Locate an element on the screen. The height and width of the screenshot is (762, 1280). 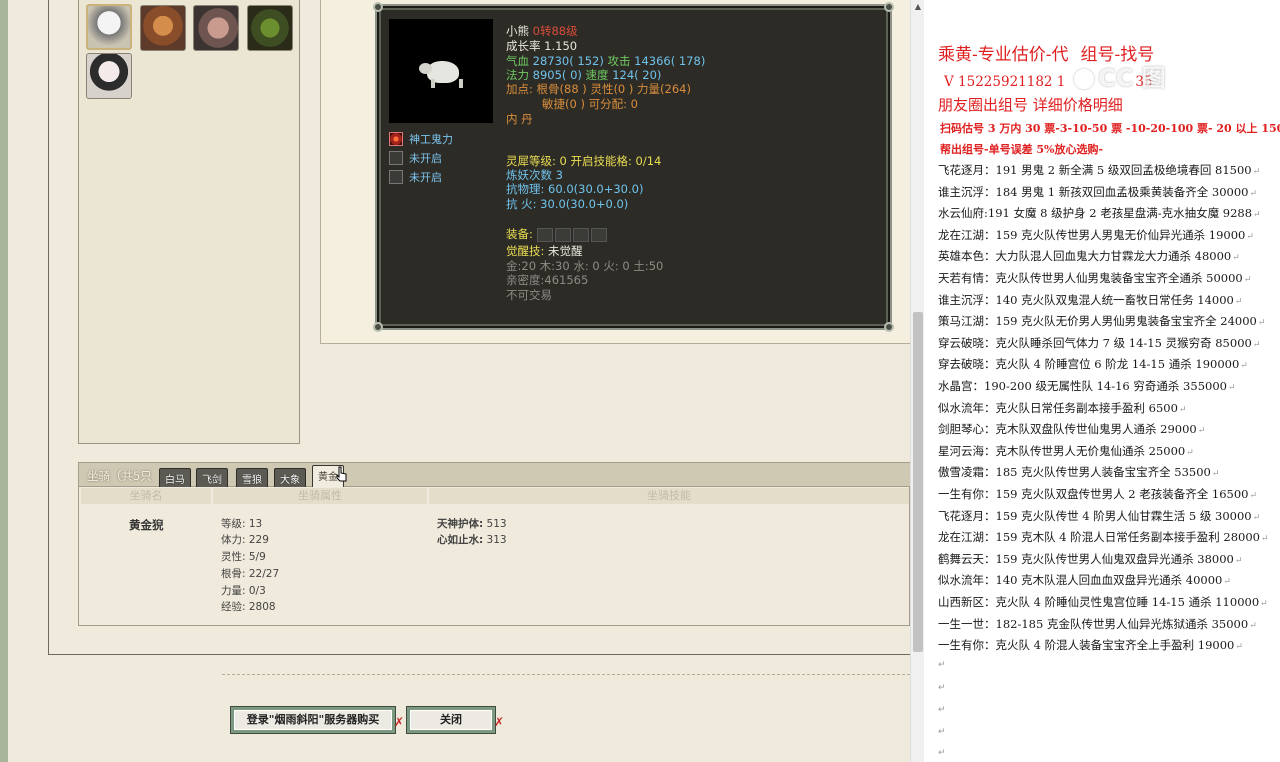
hp-label: 气血 is located at coordinates (517, 61).